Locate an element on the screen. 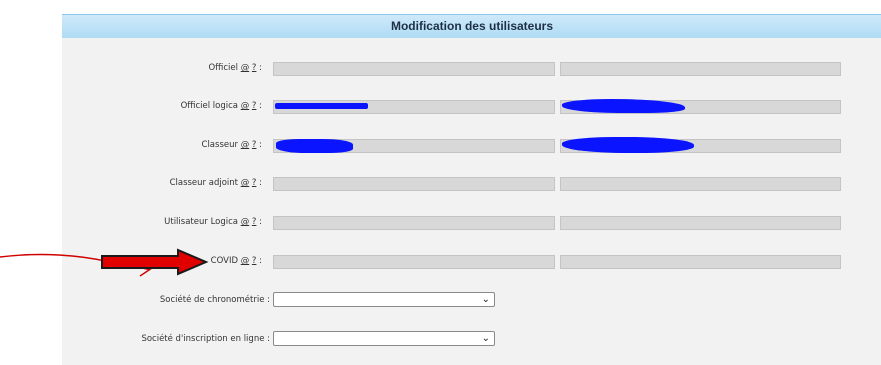  red-arrow-icon is located at coordinates (155, 262).